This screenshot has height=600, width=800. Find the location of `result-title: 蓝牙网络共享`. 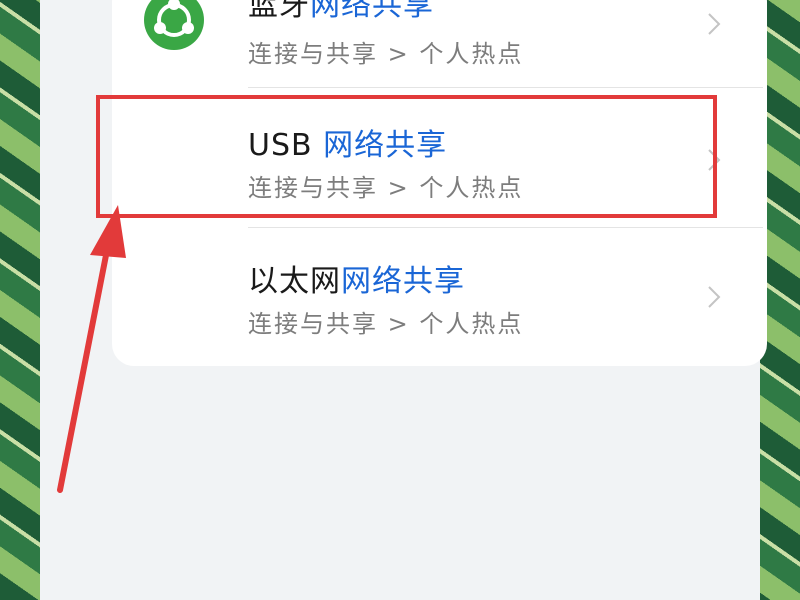

result-title: 蓝牙网络共享 is located at coordinates (341, 12).